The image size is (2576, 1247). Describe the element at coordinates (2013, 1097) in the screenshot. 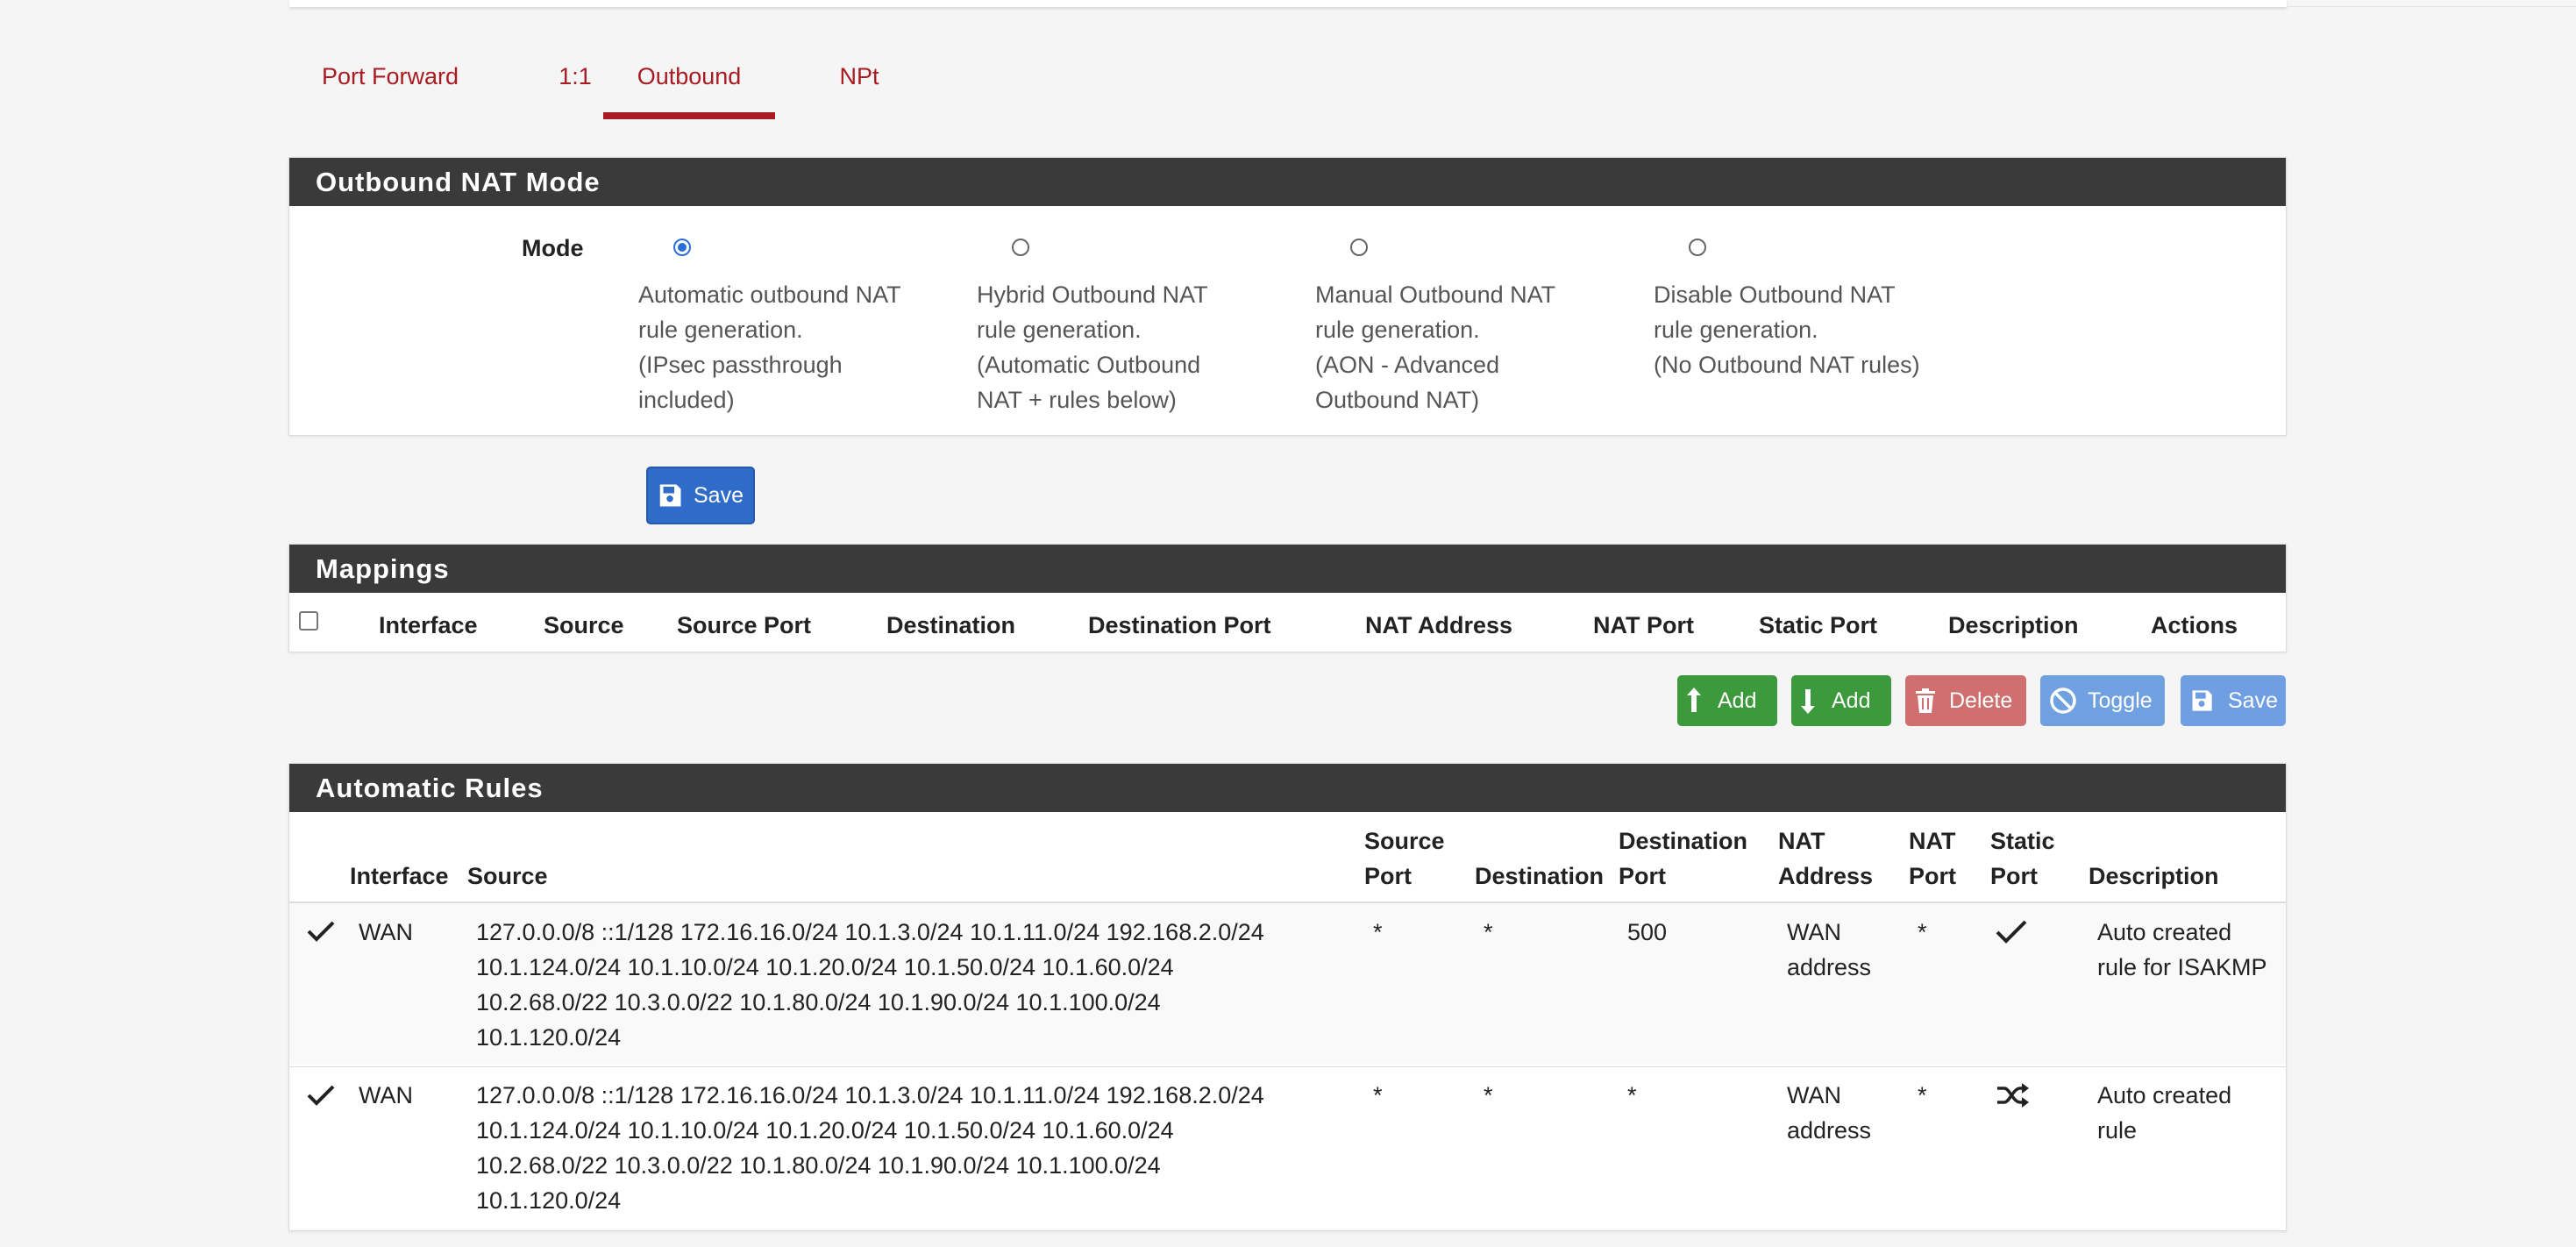

I see `shuffle-icon` at that location.